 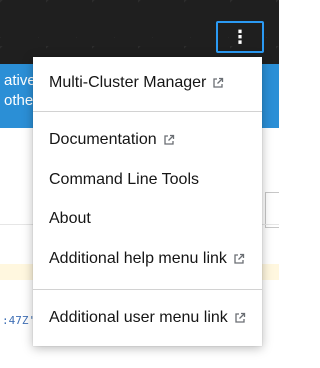 What do you see at coordinates (272, 210) in the screenshot?
I see `background-input-edge` at bounding box center [272, 210].